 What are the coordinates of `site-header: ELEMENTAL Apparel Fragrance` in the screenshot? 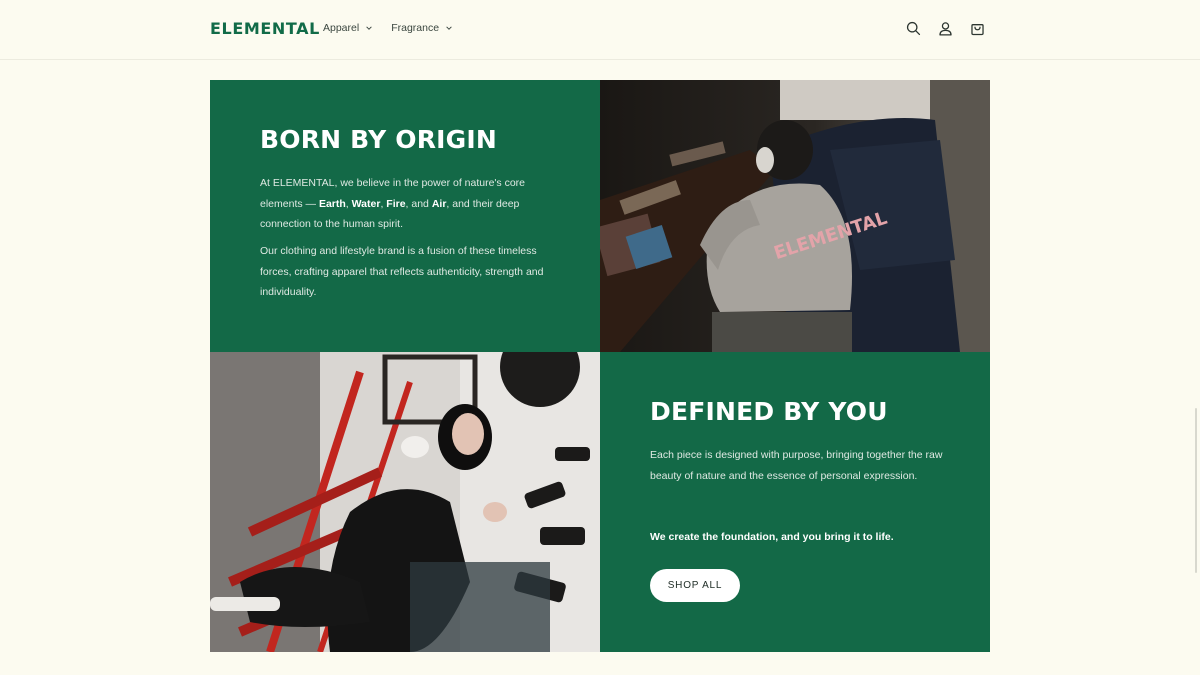 It's located at (600, 30).